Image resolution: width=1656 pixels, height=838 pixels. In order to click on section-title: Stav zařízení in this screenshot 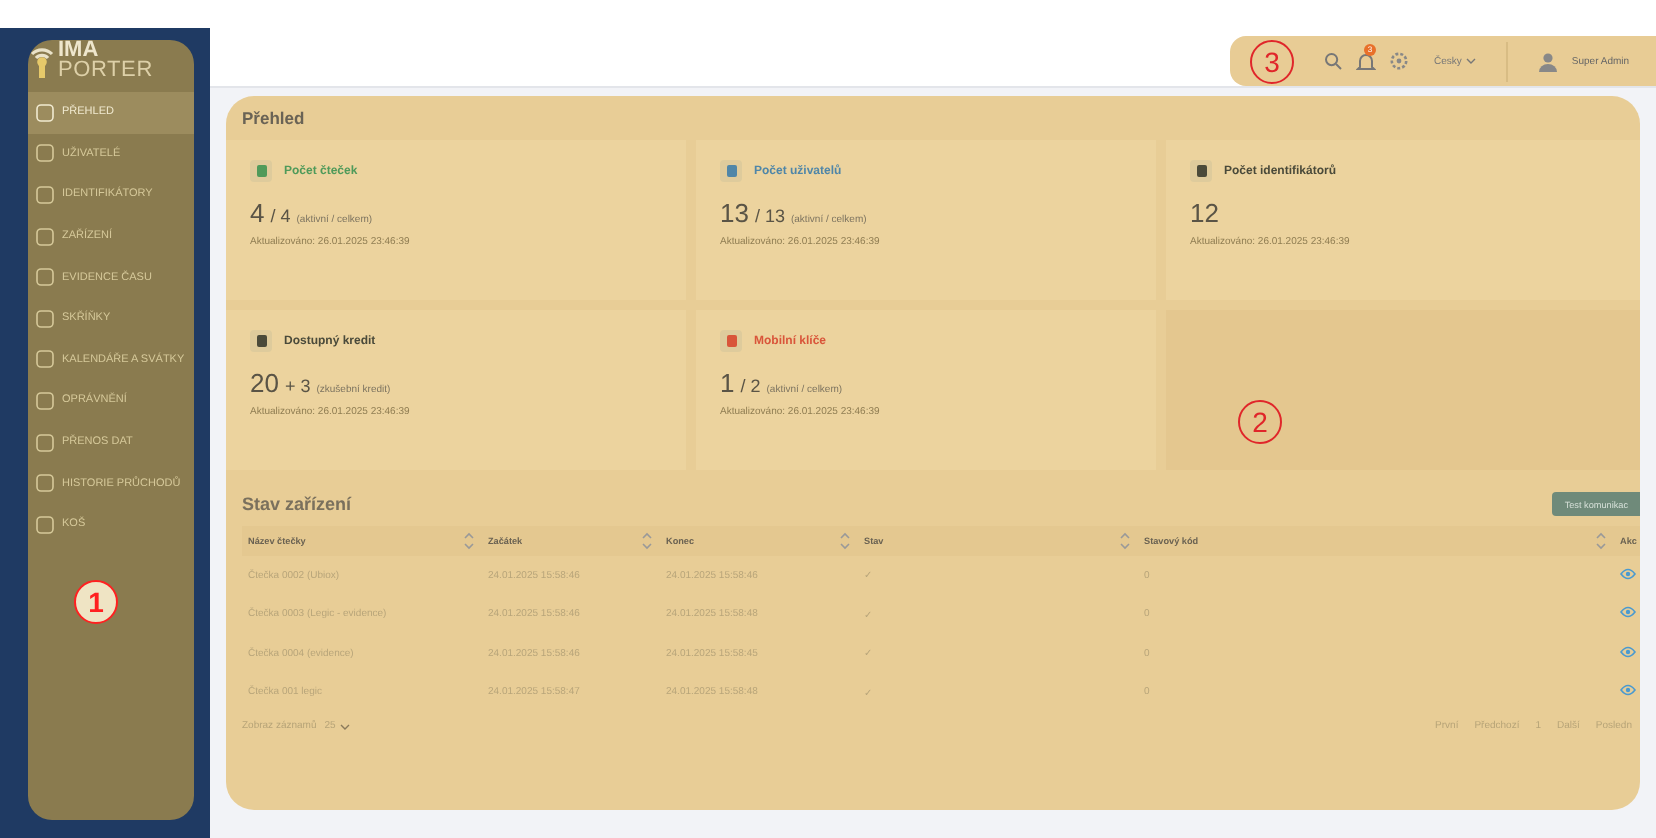, I will do `click(297, 504)`.